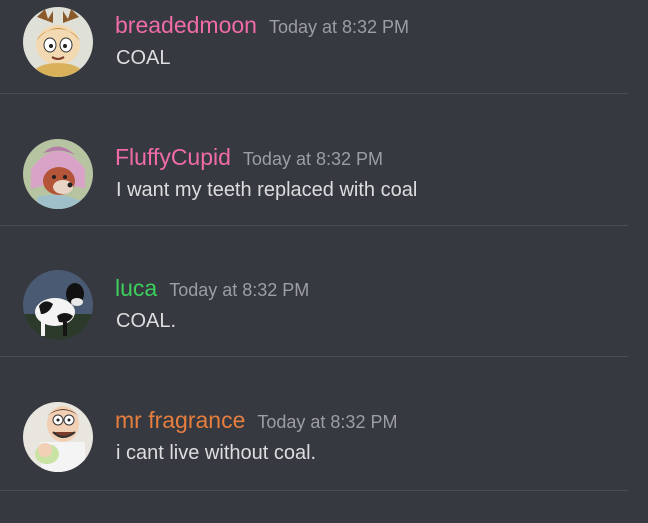  Describe the element at coordinates (256, 422) in the screenshot. I see `message-header: mr fragrance Today at 8:32 PM` at that location.